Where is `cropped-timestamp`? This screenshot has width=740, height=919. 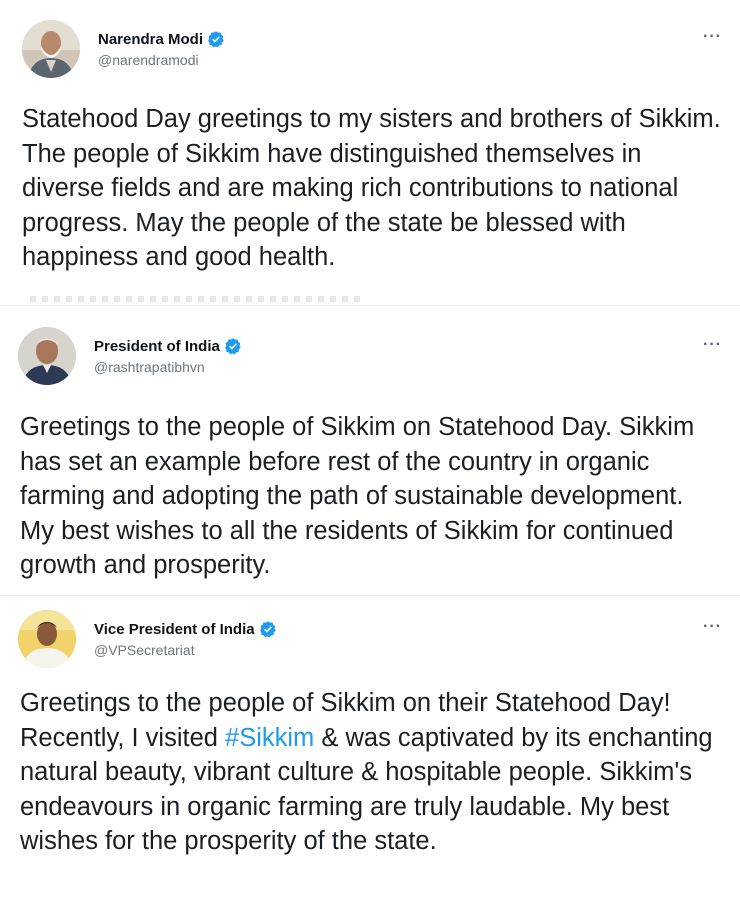
cropped-timestamp is located at coordinates (195, 299).